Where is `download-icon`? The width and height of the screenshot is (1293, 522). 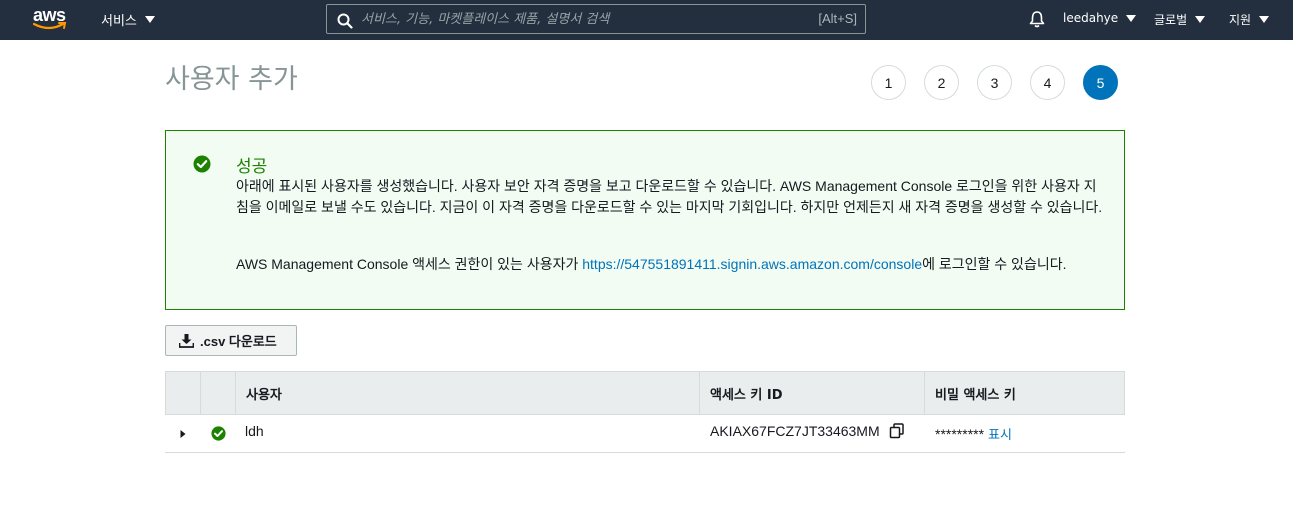
download-icon is located at coordinates (186, 340).